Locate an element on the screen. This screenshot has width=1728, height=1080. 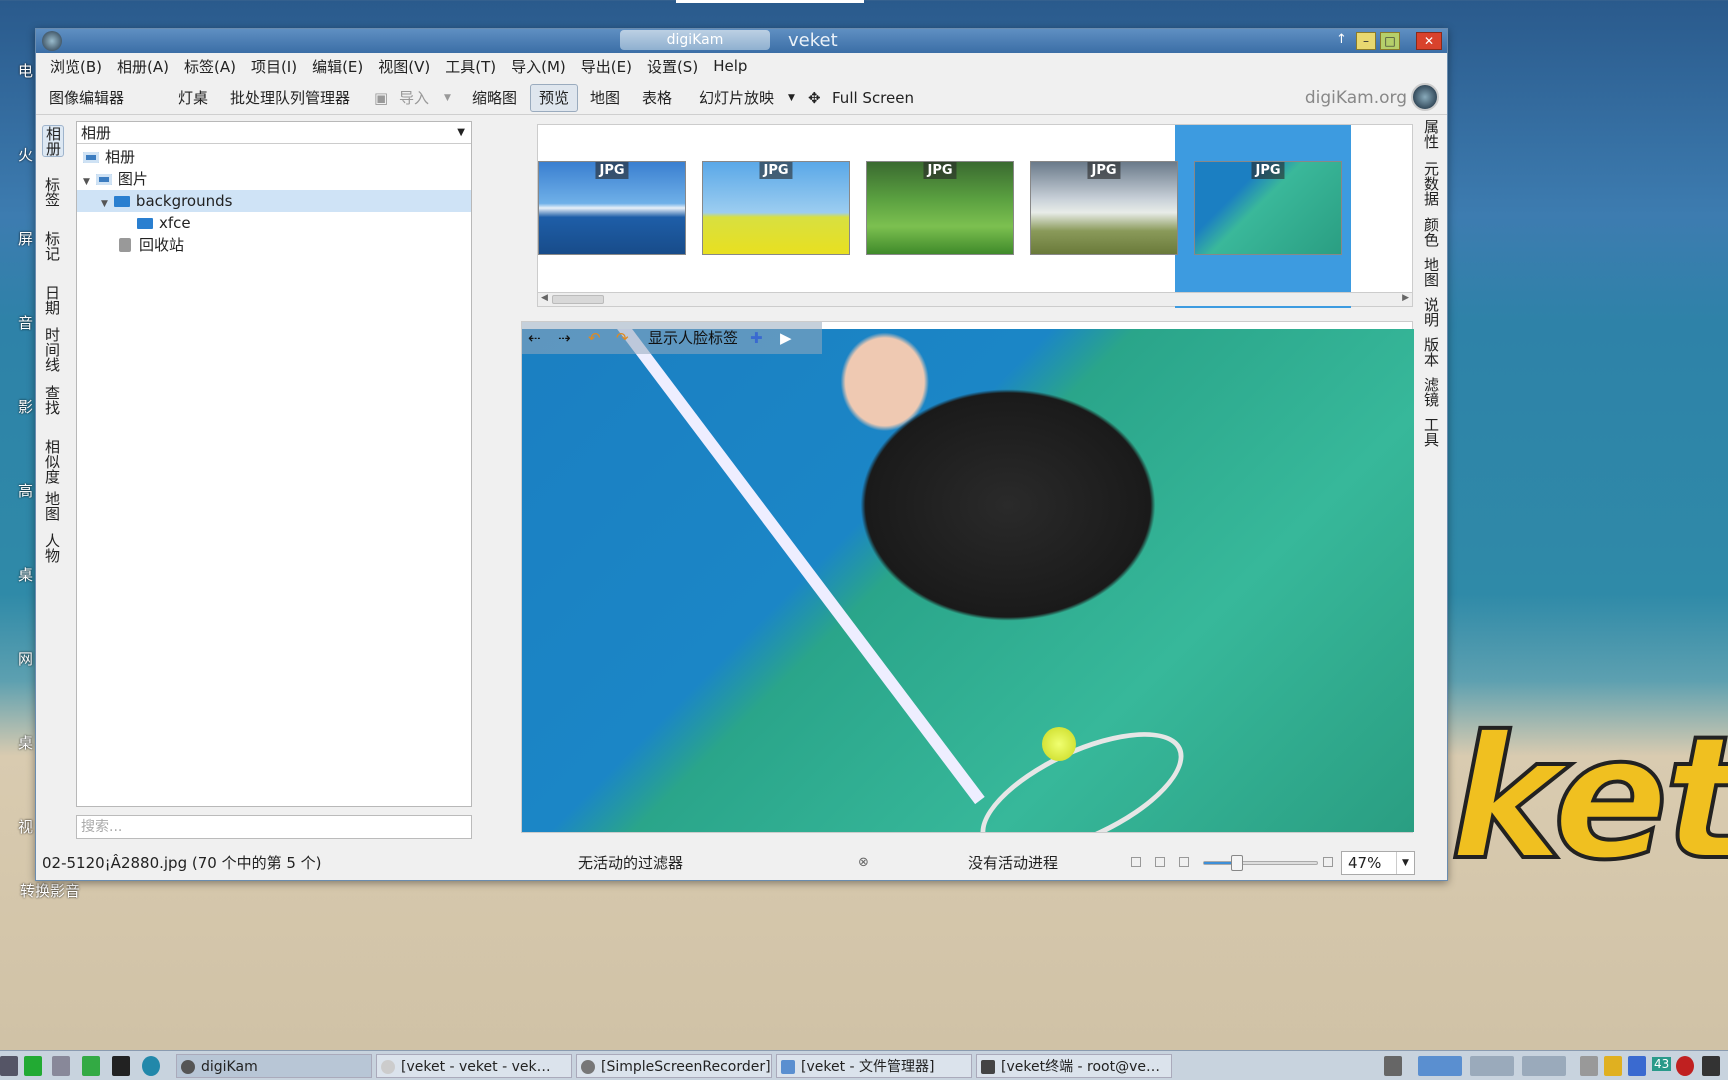
clipboard-icon is located at coordinates (1711, 1066).